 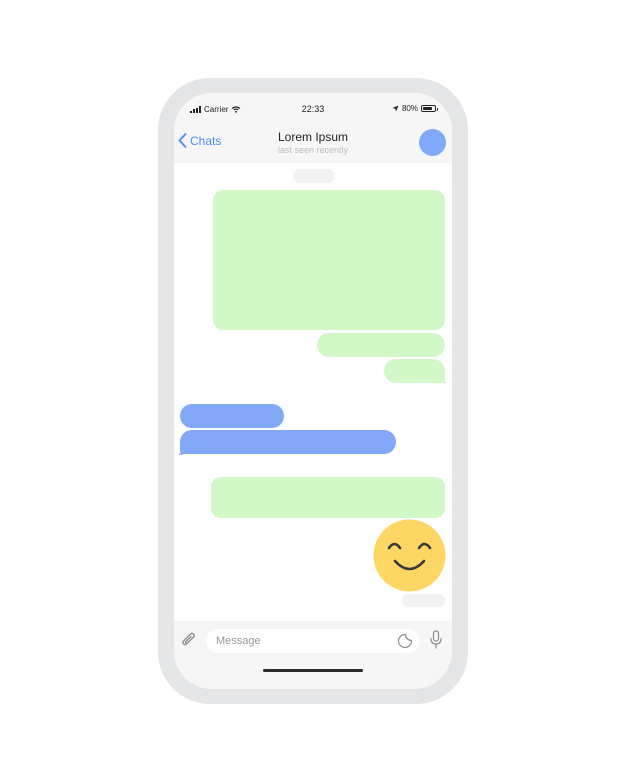 I want to click on battery-percent: 80%, so click(x=409, y=108).